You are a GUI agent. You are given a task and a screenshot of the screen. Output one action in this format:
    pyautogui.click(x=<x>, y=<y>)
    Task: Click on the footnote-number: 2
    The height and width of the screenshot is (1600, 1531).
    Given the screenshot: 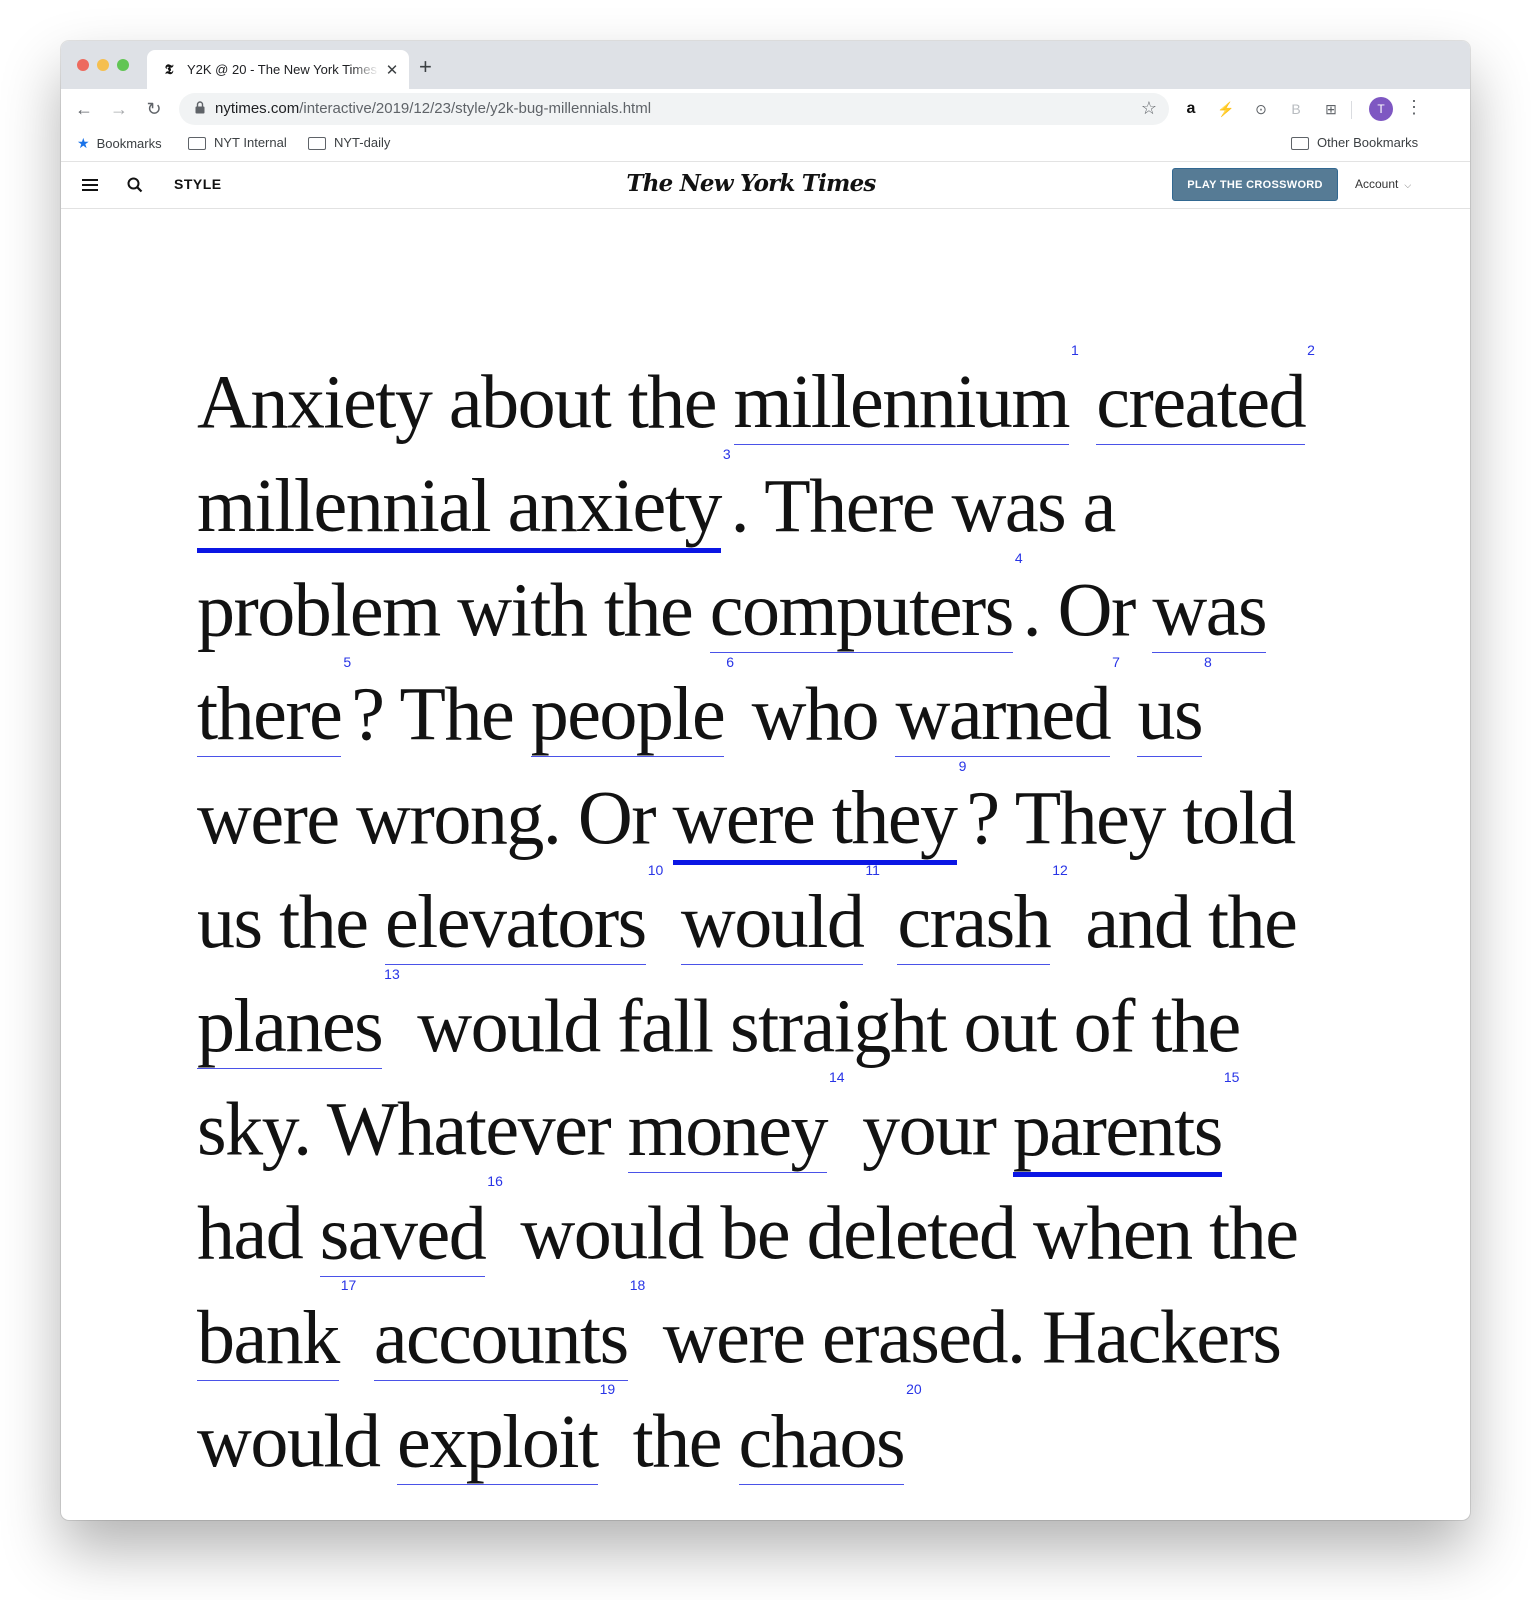 What is the action you would take?
    pyautogui.click(x=1311, y=350)
    